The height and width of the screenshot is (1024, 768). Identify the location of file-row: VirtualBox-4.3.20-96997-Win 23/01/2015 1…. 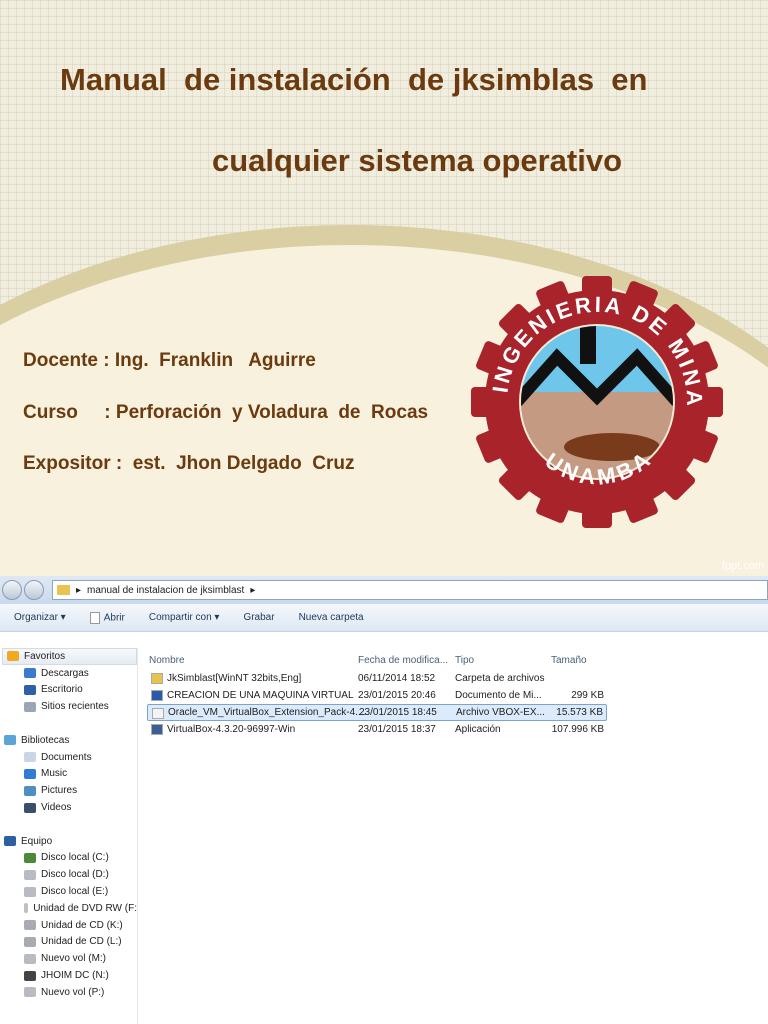
(377, 729).